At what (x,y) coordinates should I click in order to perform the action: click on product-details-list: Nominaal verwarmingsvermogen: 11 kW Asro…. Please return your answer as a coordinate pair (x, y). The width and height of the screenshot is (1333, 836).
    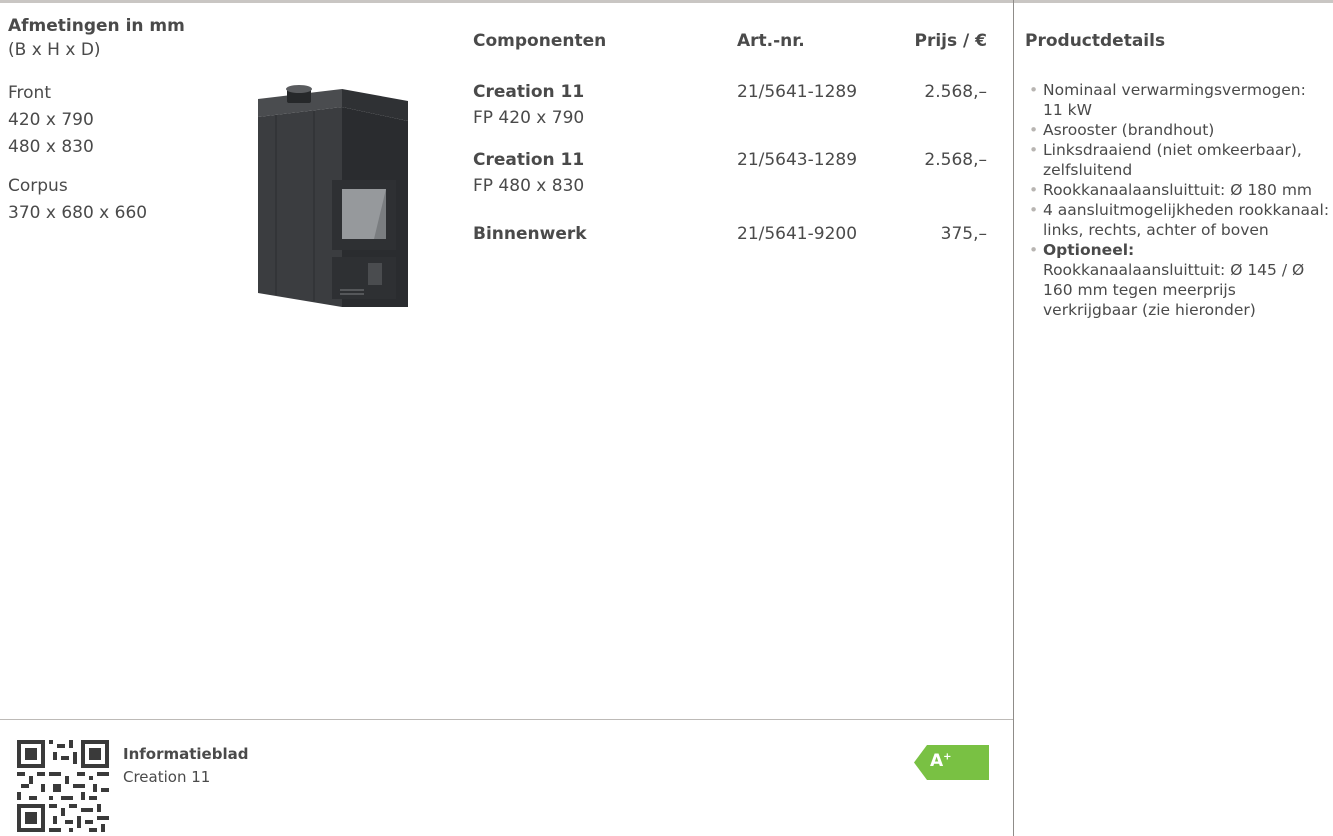
    Looking at the image, I should click on (1177, 200).